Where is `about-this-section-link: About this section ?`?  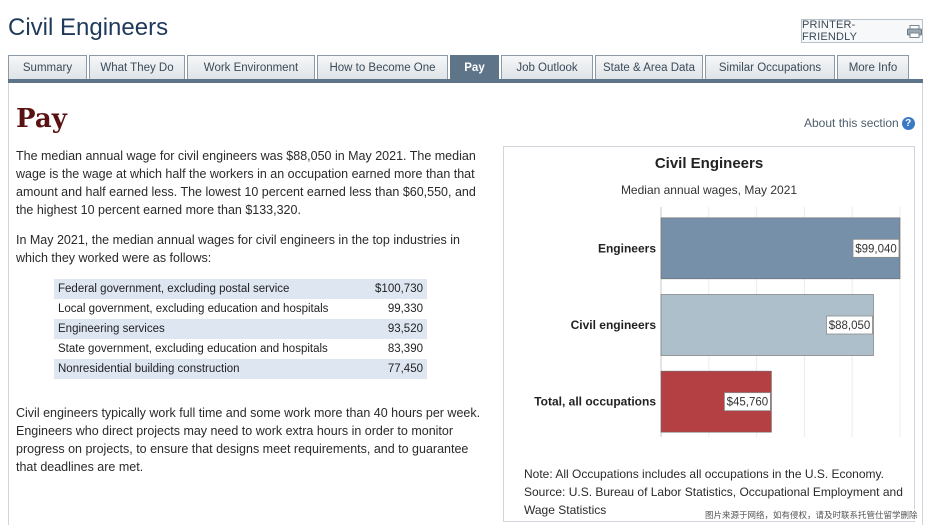
about-this-section-link: About this section ? is located at coordinates (859, 123).